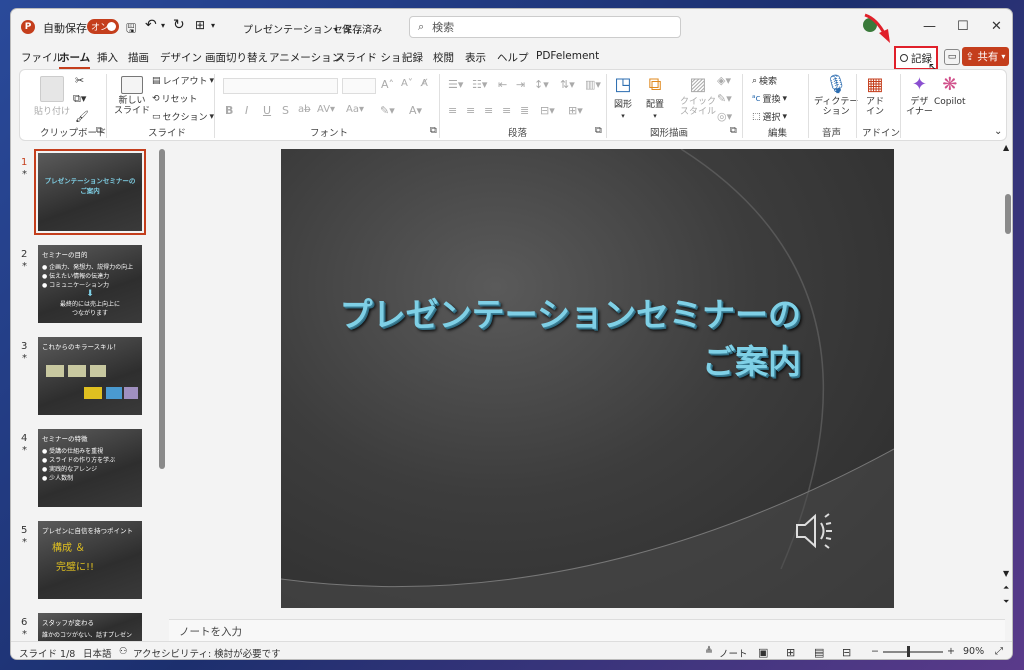  Describe the element at coordinates (200, 25) in the screenshot. I see `presentation-start-icon: ⊞` at that location.